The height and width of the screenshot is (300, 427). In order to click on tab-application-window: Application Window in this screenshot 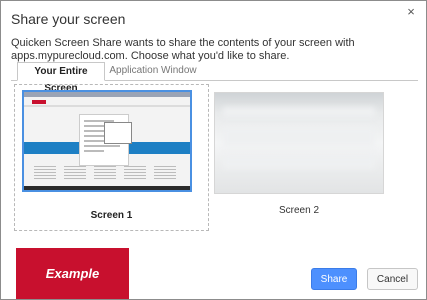, I will do `click(153, 70)`.